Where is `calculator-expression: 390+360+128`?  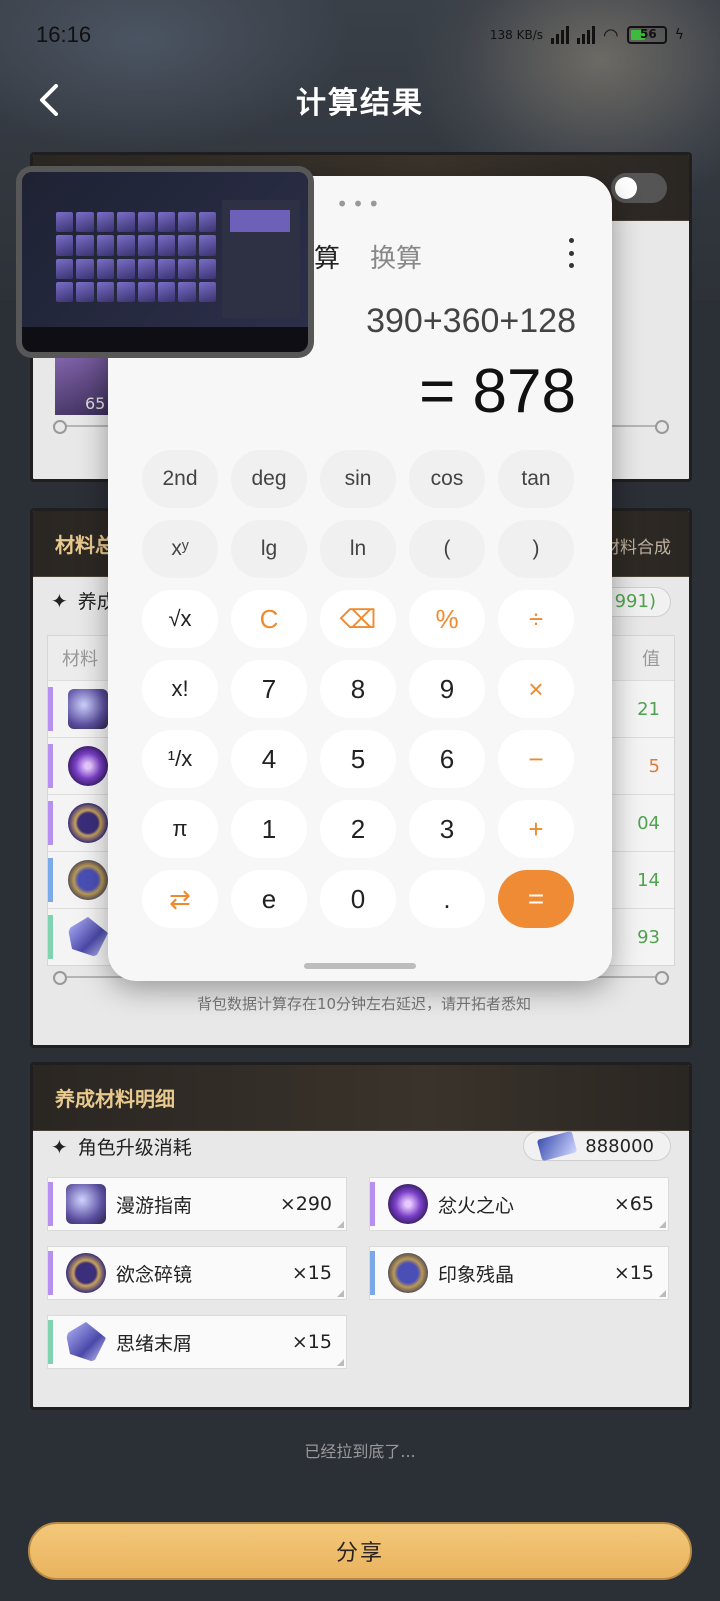 calculator-expression: 390+360+128 is located at coordinates (471, 321).